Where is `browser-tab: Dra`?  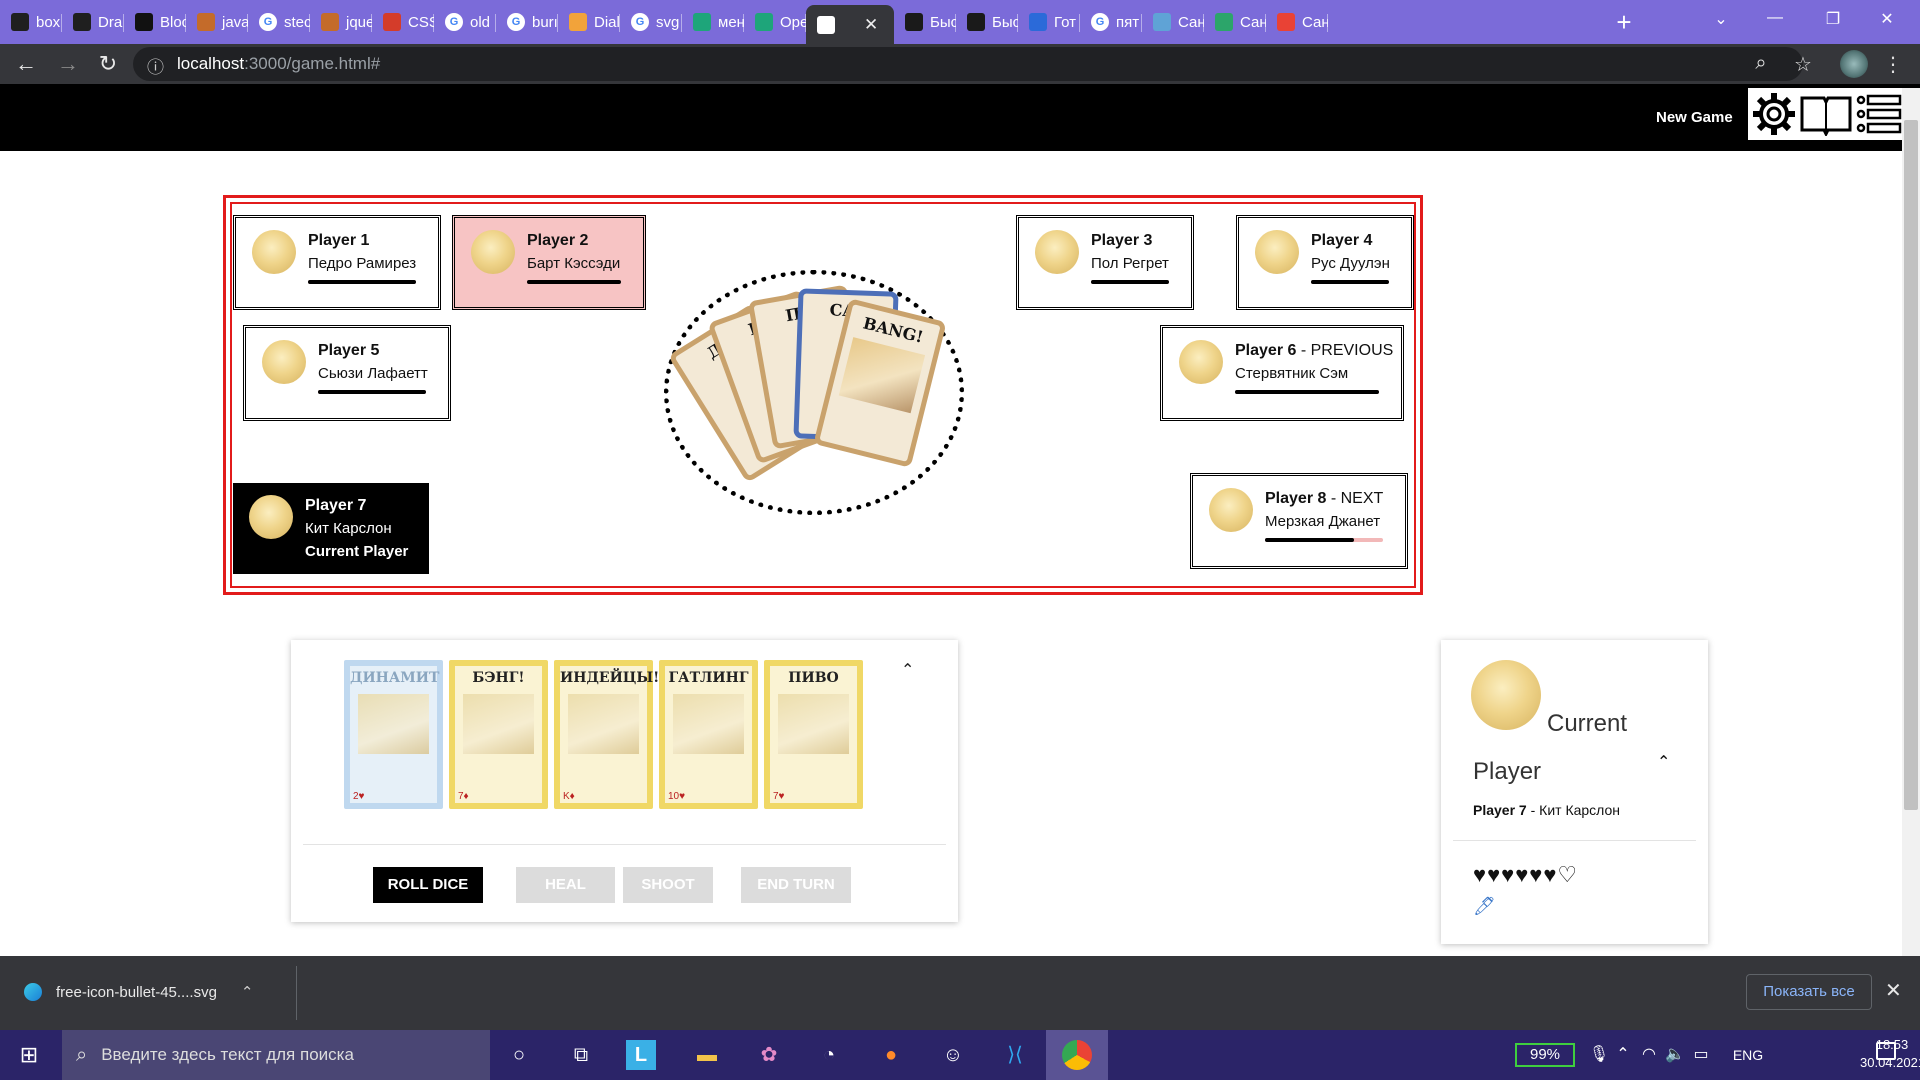
browser-tab: Dra is located at coordinates (93, 22).